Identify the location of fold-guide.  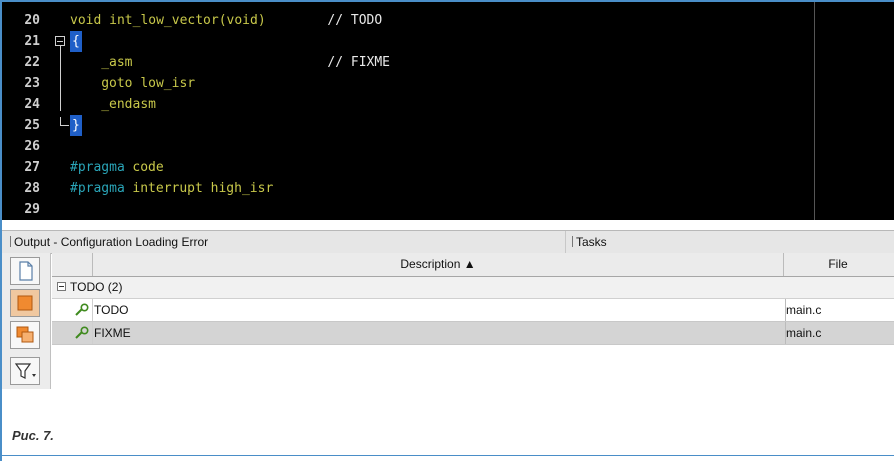
(60, 78).